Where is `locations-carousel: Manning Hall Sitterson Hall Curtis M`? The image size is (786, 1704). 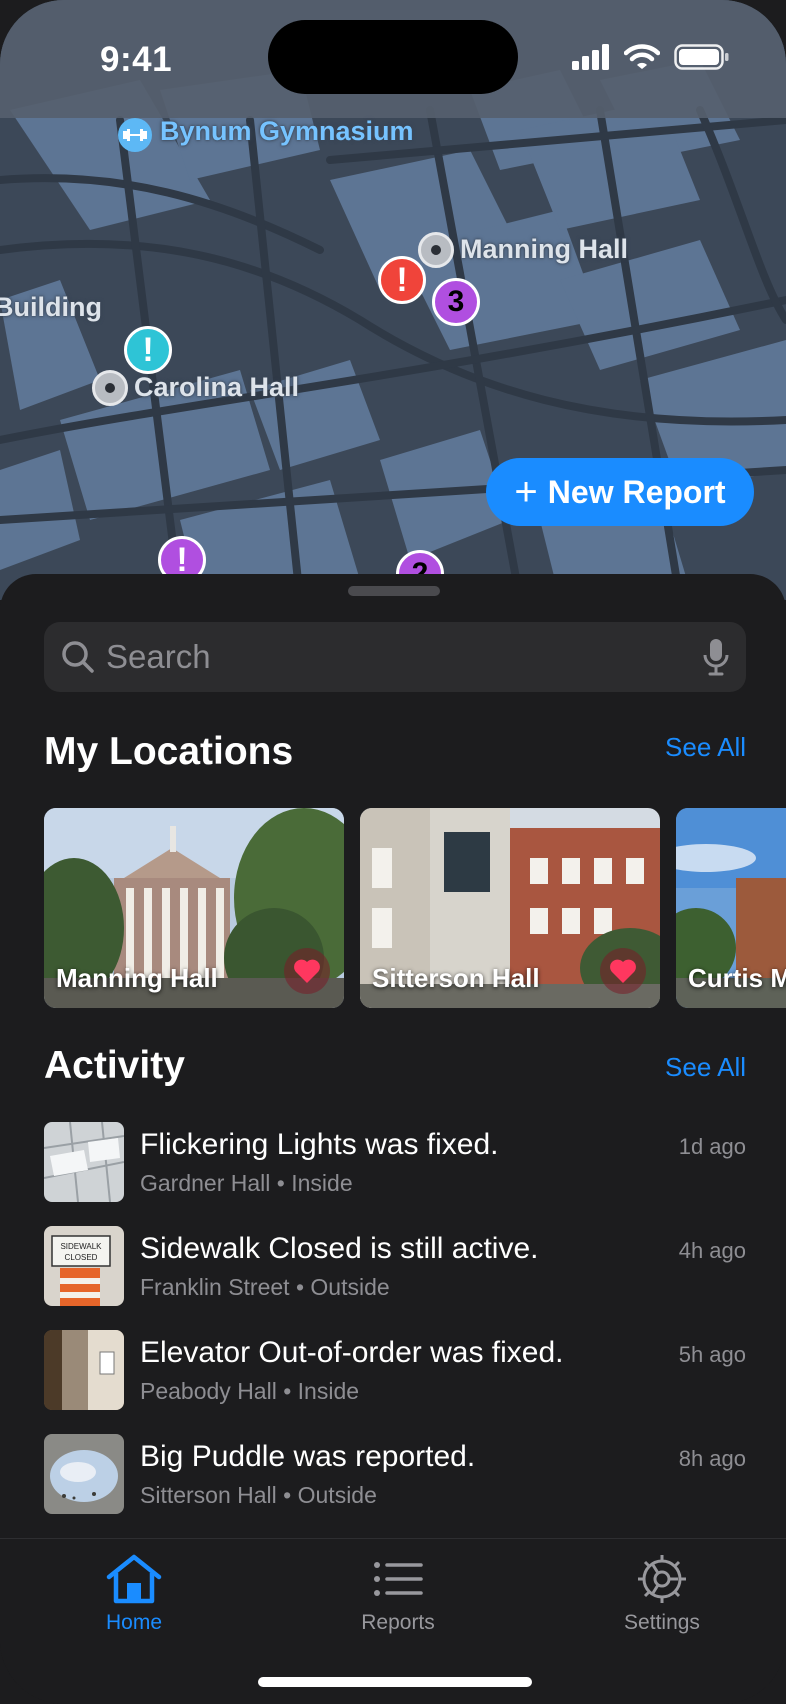 locations-carousel: Manning Hall Sitterson Hall Curtis M is located at coordinates (415, 908).